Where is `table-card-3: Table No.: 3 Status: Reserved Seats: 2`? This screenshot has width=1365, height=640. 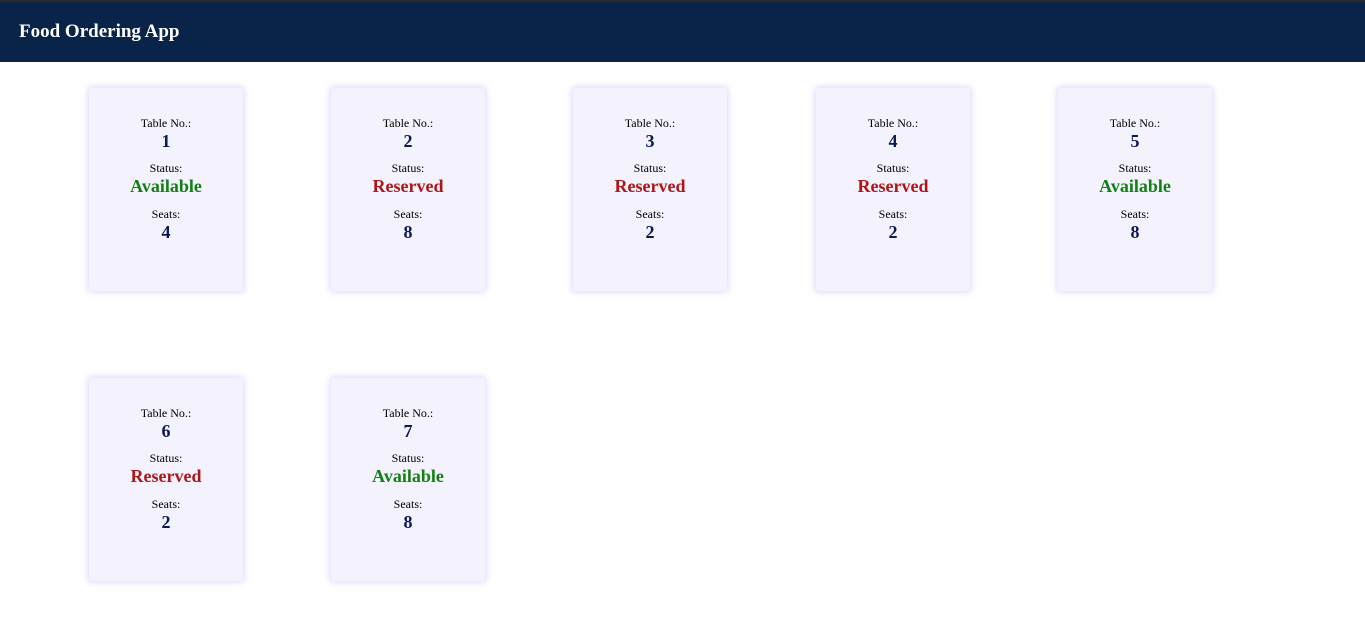 table-card-3: Table No.: 3 Status: Reserved Seats: 2 is located at coordinates (650, 189).